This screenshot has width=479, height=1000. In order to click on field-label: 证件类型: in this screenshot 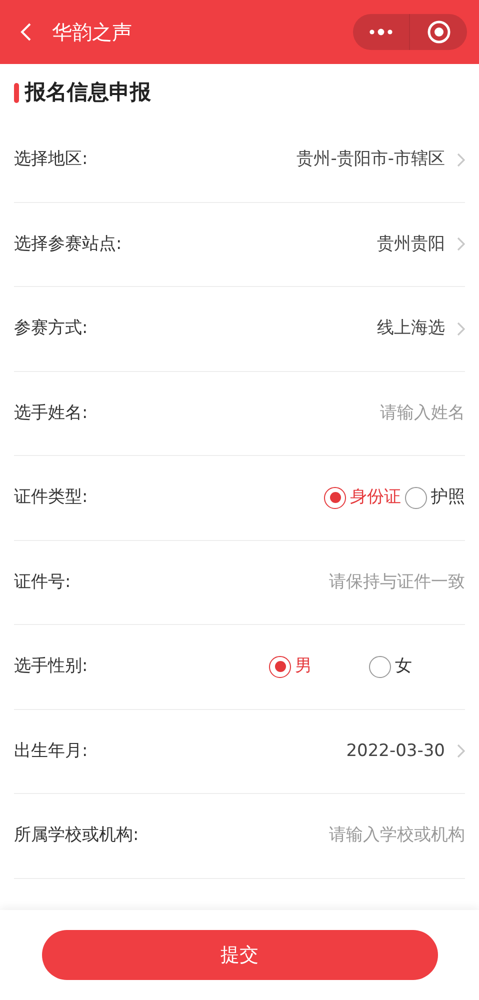, I will do `click(51, 497)`.